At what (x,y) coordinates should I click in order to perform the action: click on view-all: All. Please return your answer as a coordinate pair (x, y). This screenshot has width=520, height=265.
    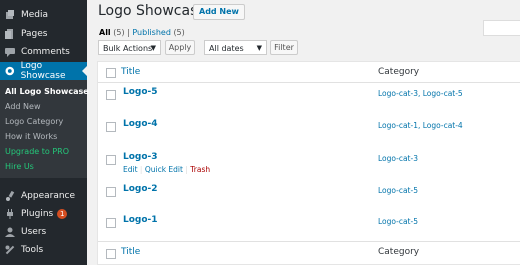
    Looking at the image, I should click on (105, 32).